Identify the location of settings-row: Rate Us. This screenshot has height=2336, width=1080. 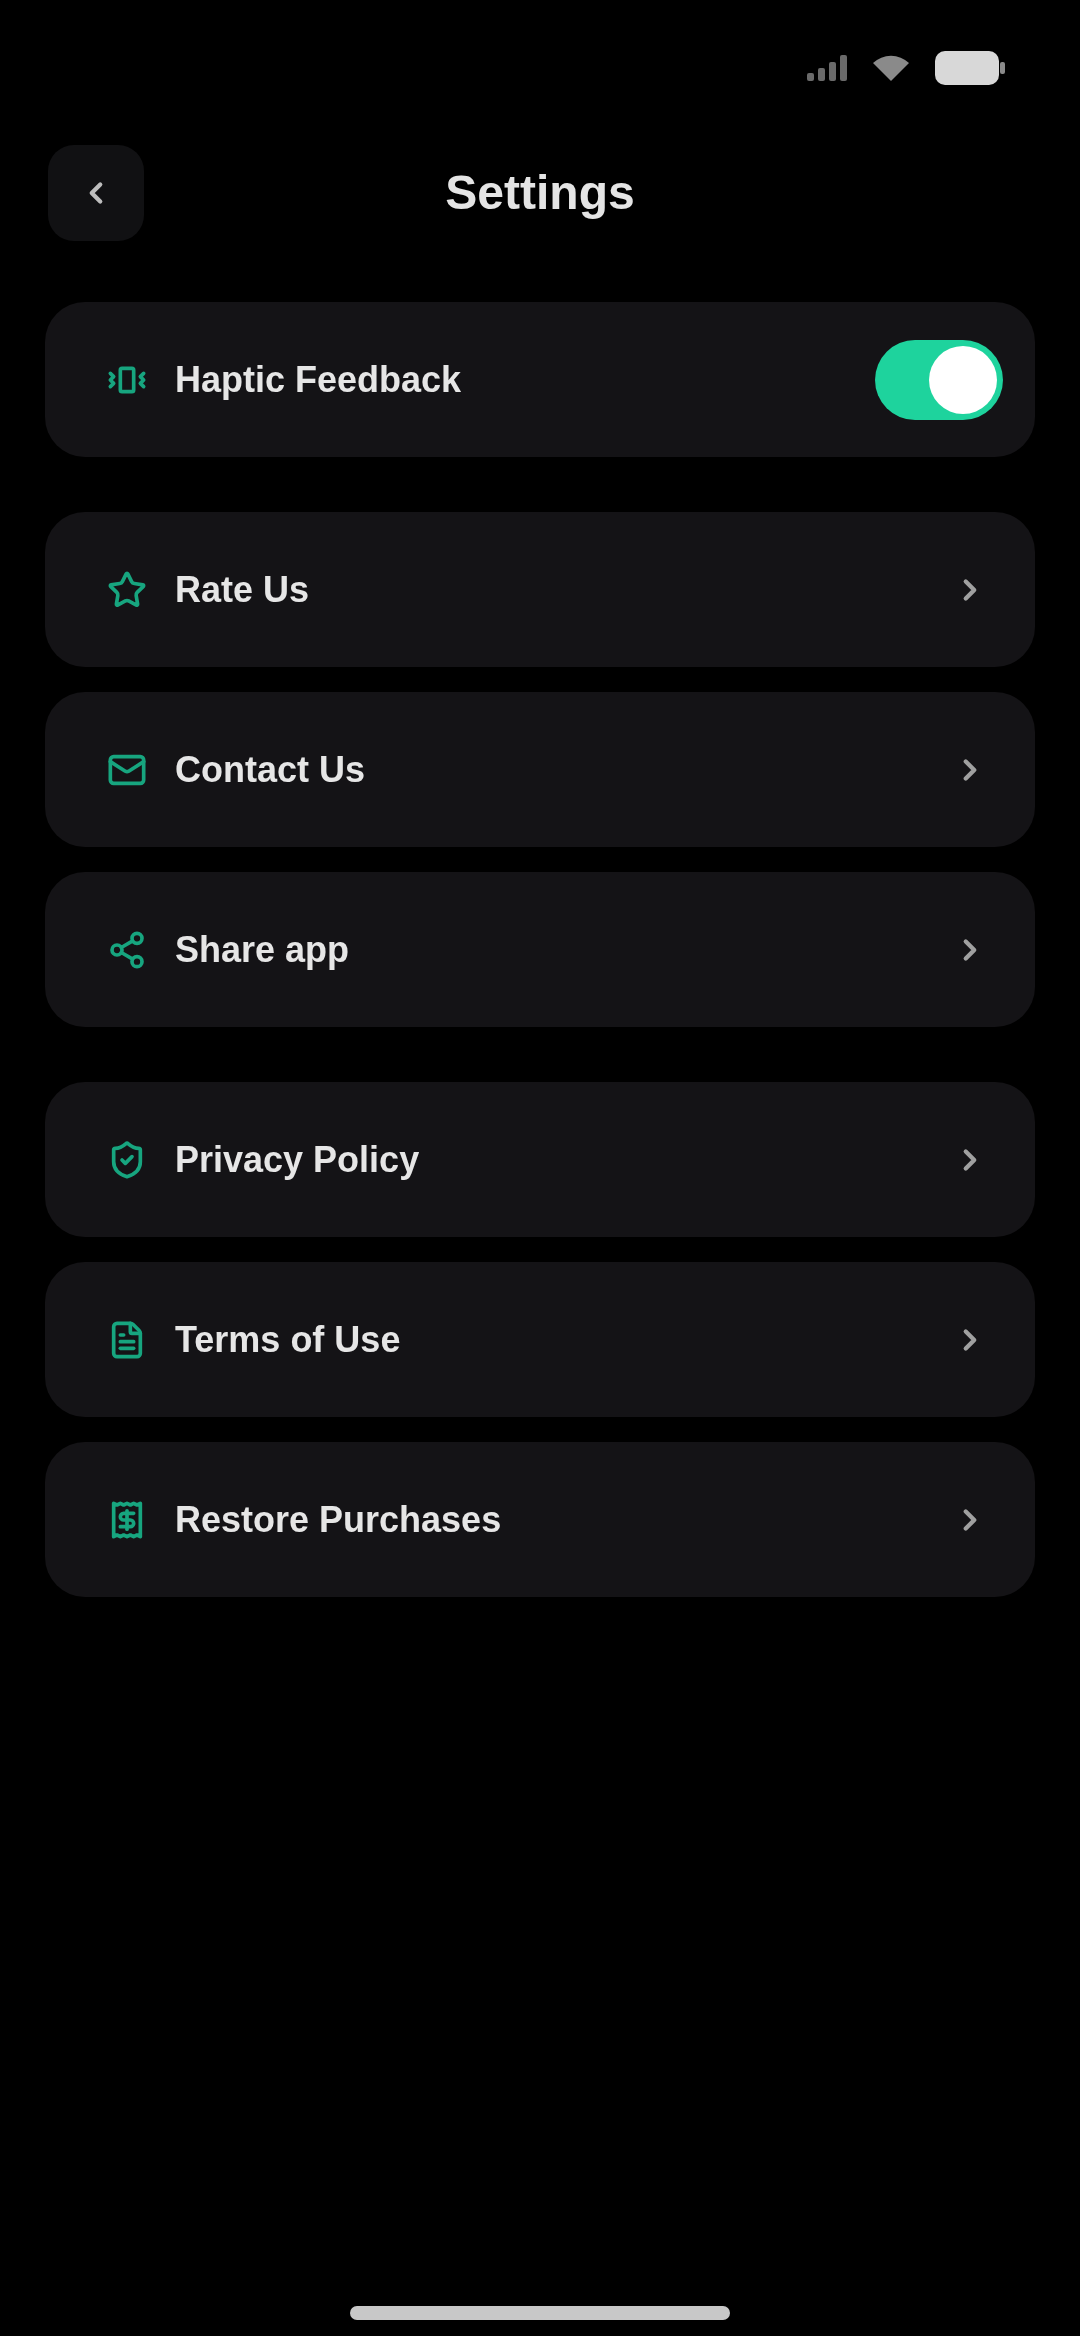
(540, 589).